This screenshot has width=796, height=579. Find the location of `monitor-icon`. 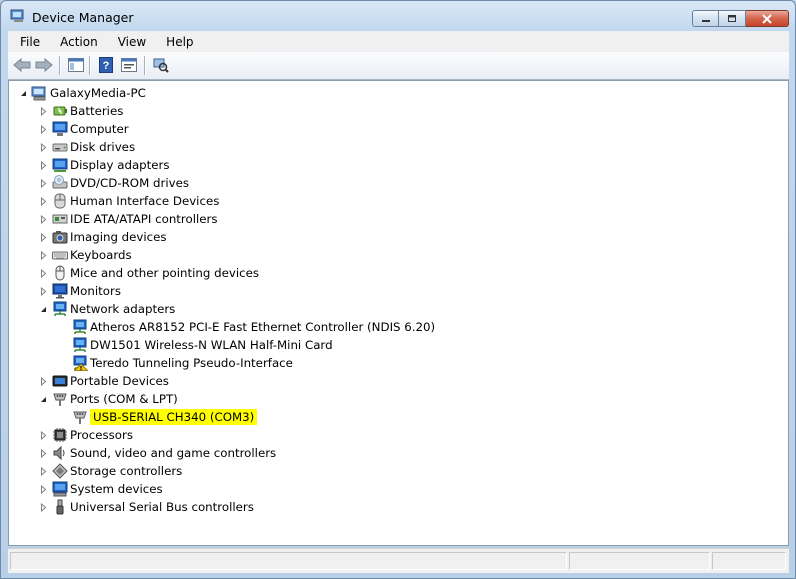

monitor-icon is located at coordinates (60, 291).